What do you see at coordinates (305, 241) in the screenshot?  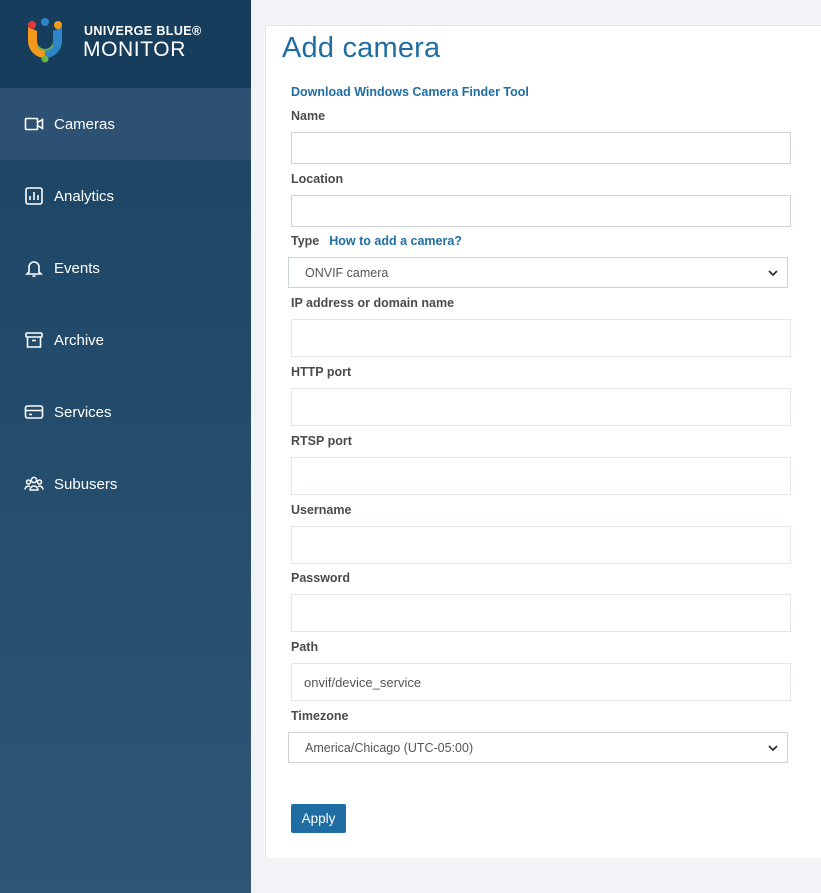 I see `type-label: Type` at bounding box center [305, 241].